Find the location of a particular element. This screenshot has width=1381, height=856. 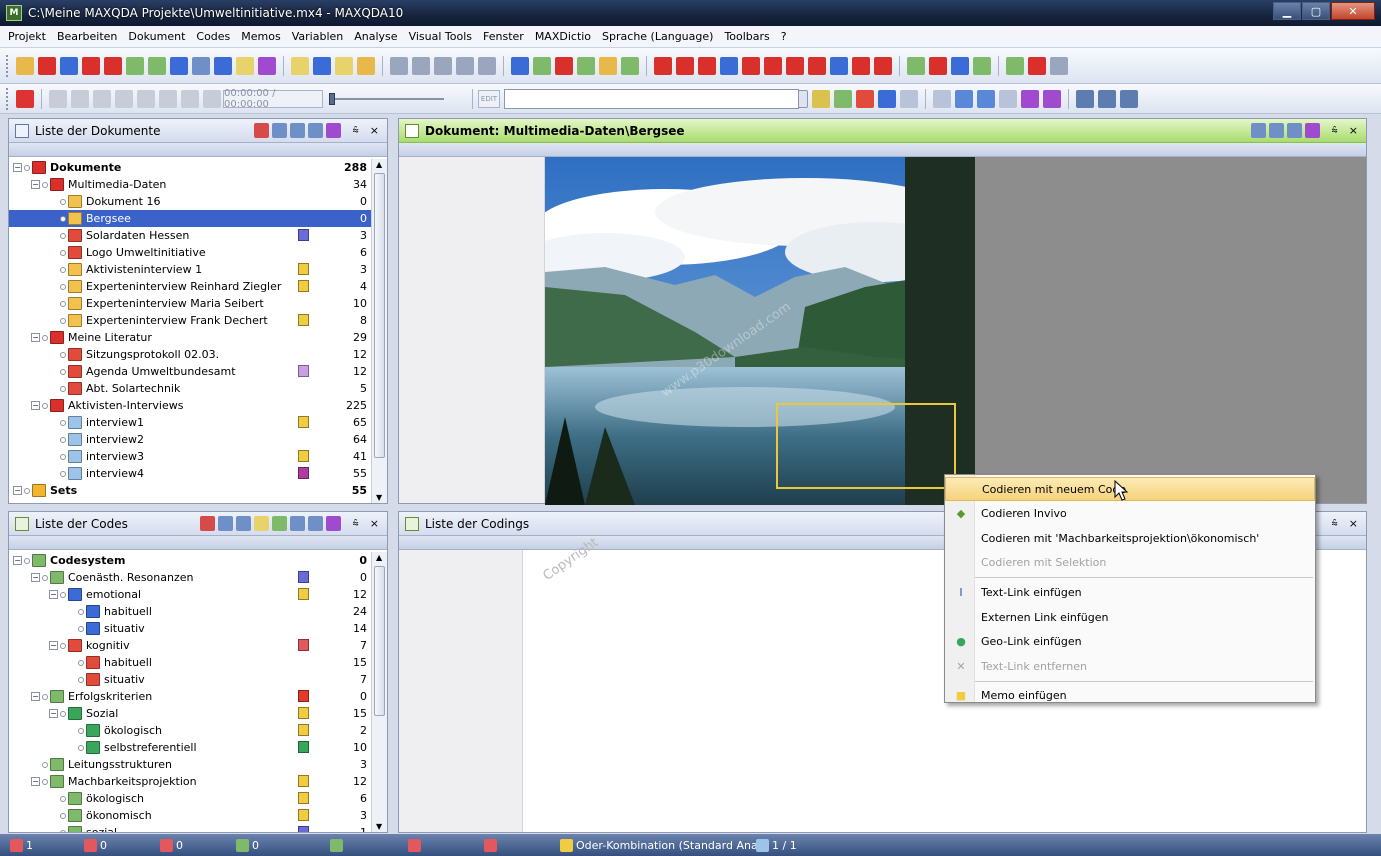

forward-icon is located at coordinates (212, 98).